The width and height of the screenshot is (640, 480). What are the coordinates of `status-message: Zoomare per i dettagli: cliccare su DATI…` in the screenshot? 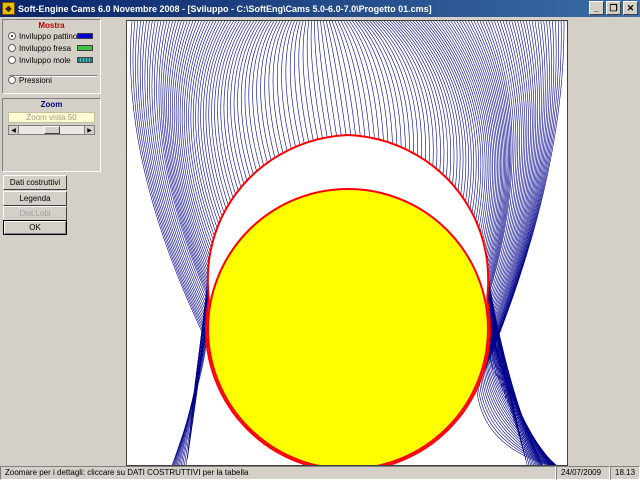 It's located at (278, 473).